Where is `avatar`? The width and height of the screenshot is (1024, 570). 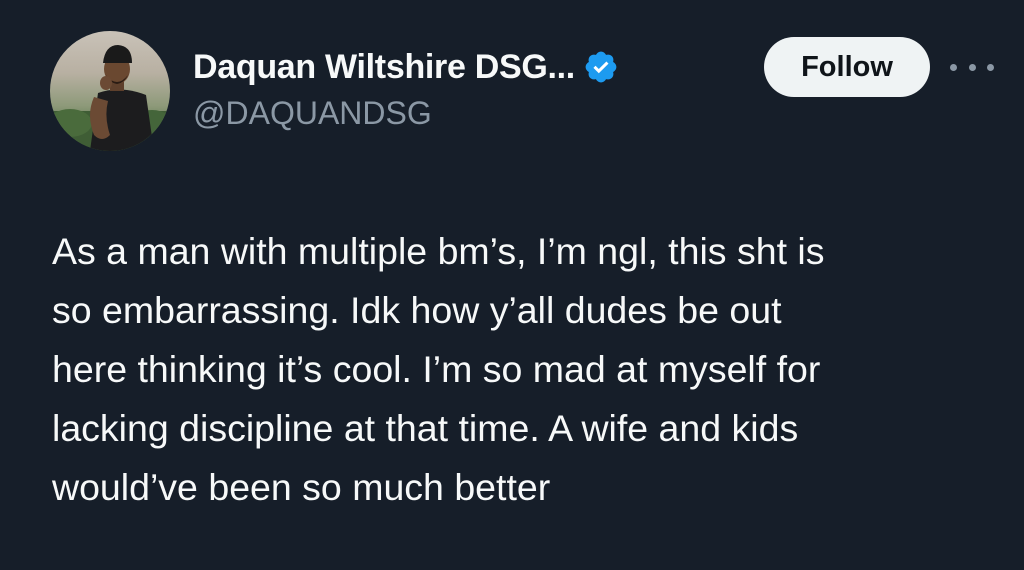
avatar is located at coordinates (110, 91).